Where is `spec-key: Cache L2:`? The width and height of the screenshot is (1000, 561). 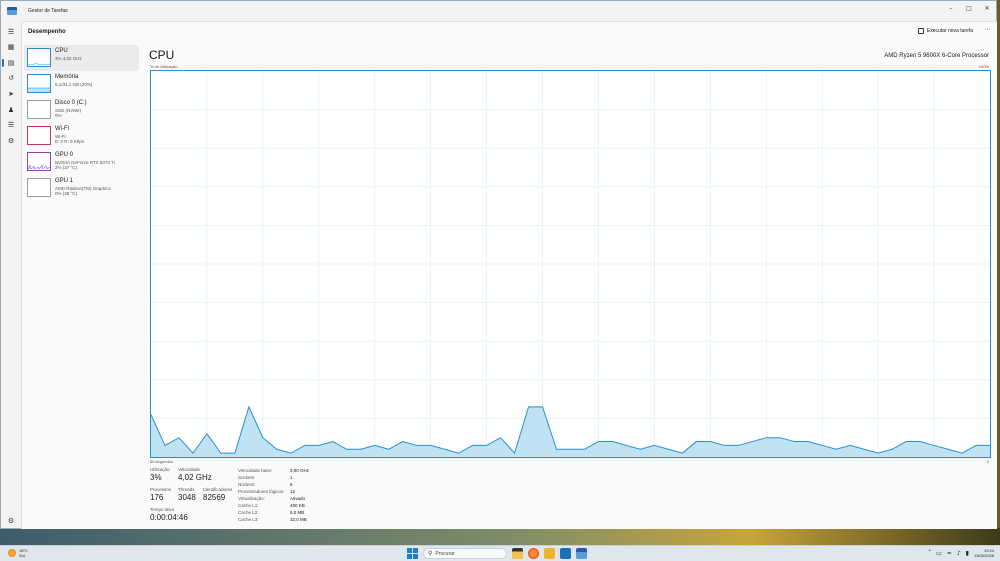
spec-key: Cache L2: is located at coordinates (248, 512).